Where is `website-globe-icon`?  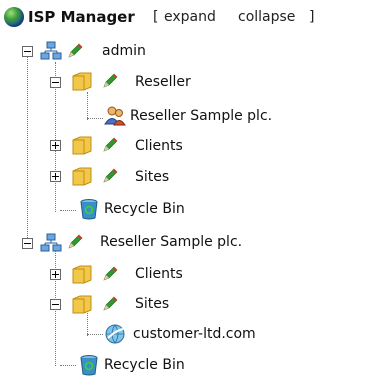
website-globe-icon is located at coordinates (115, 334).